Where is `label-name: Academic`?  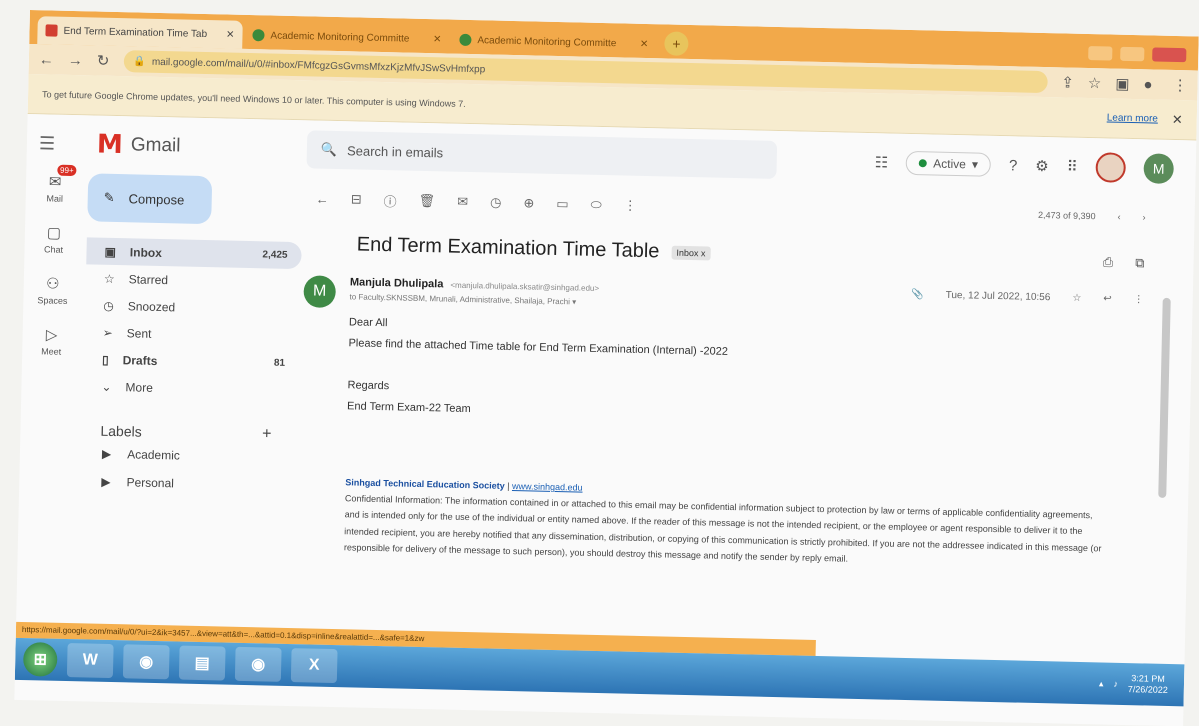
label-name: Academic is located at coordinates (154, 455).